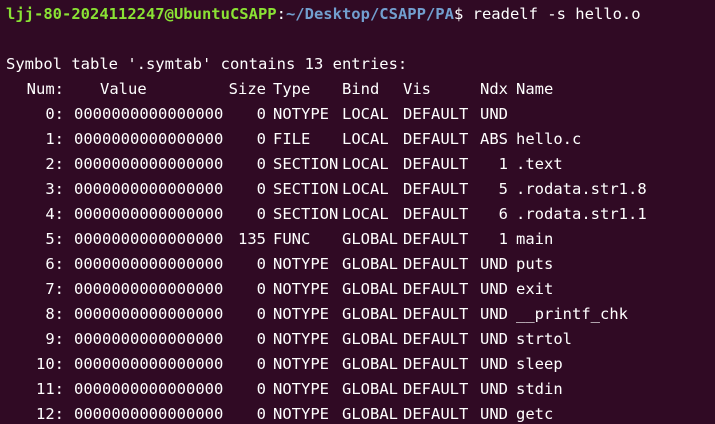  Describe the element at coordinates (539, 364) in the screenshot. I see `cell-name: sleep` at that location.